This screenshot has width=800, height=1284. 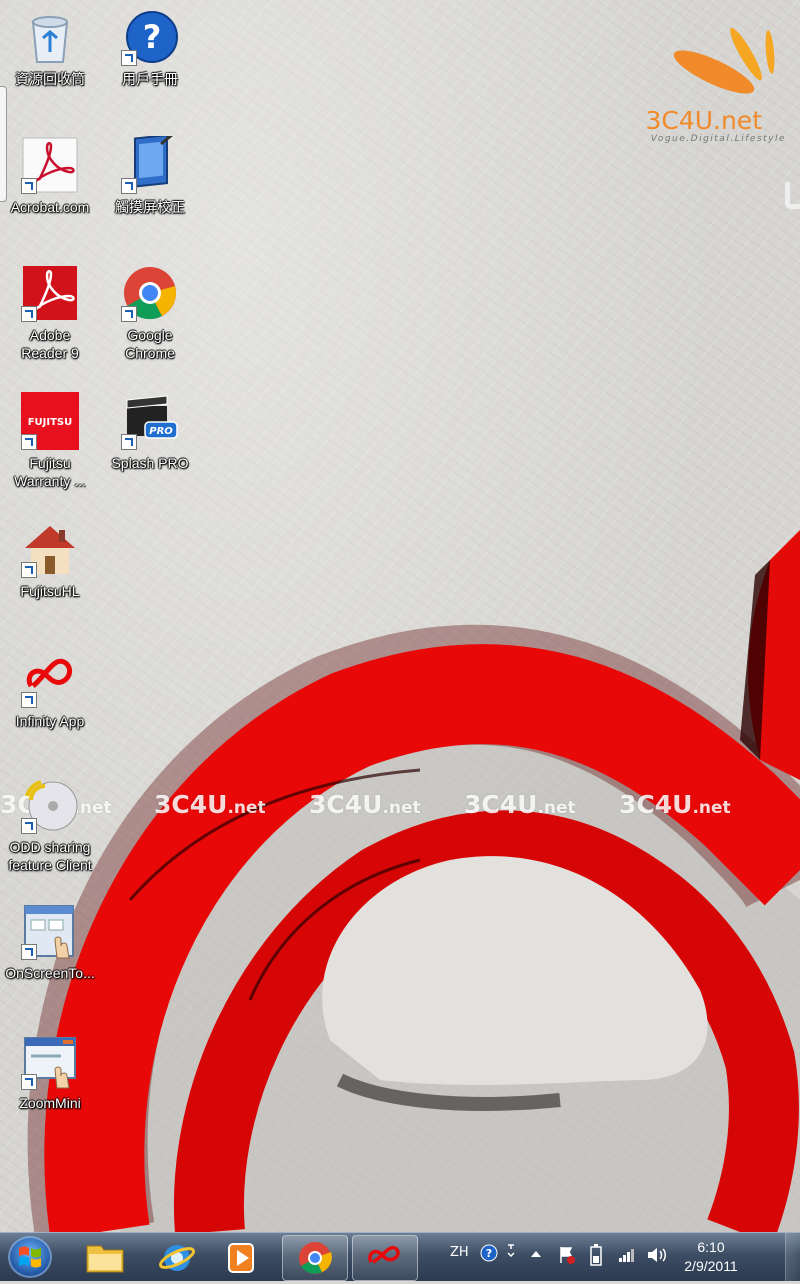 I want to click on taskbar-explorer-button, so click(x=105, y=1258).